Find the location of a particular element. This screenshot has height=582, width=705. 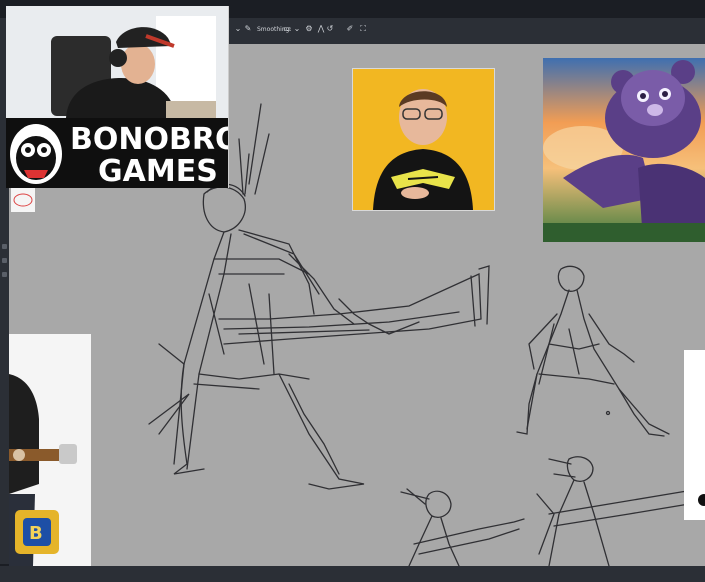

edge-reference-image is located at coordinates (701, 500).